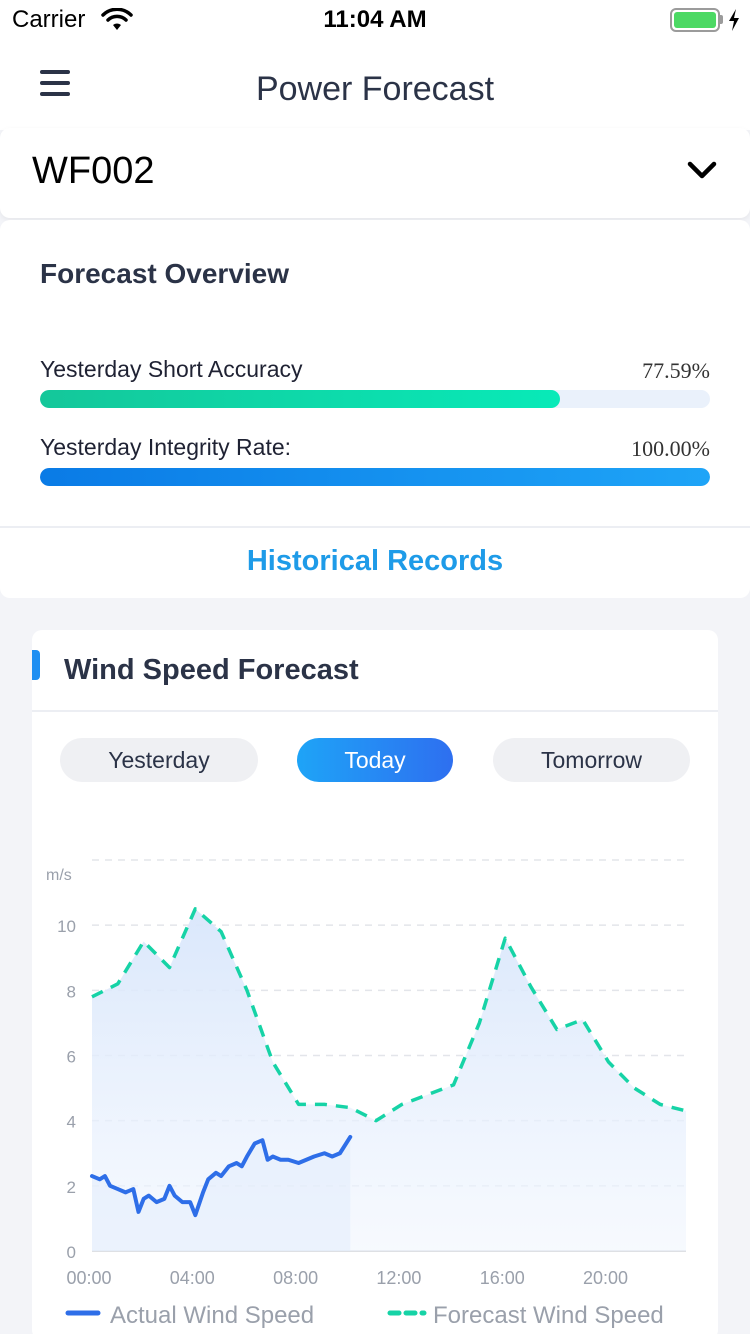 This screenshot has width=750, height=1334. I want to click on overview-divider, so click(375, 527).